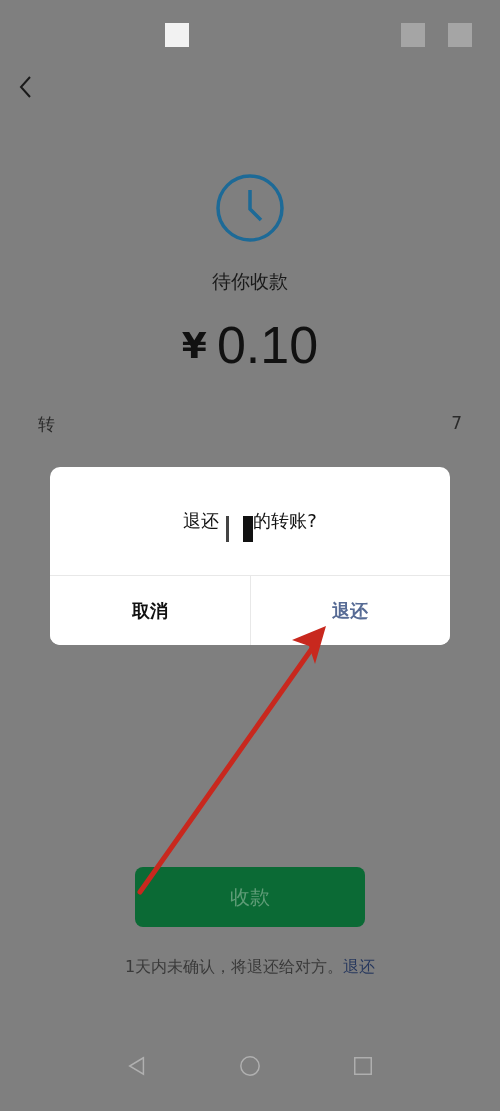 This screenshot has width=500, height=1111. What do you see at coordinates (25, 87) in the screenshot?
I see `back-icon` at bounding box center [25, 87].